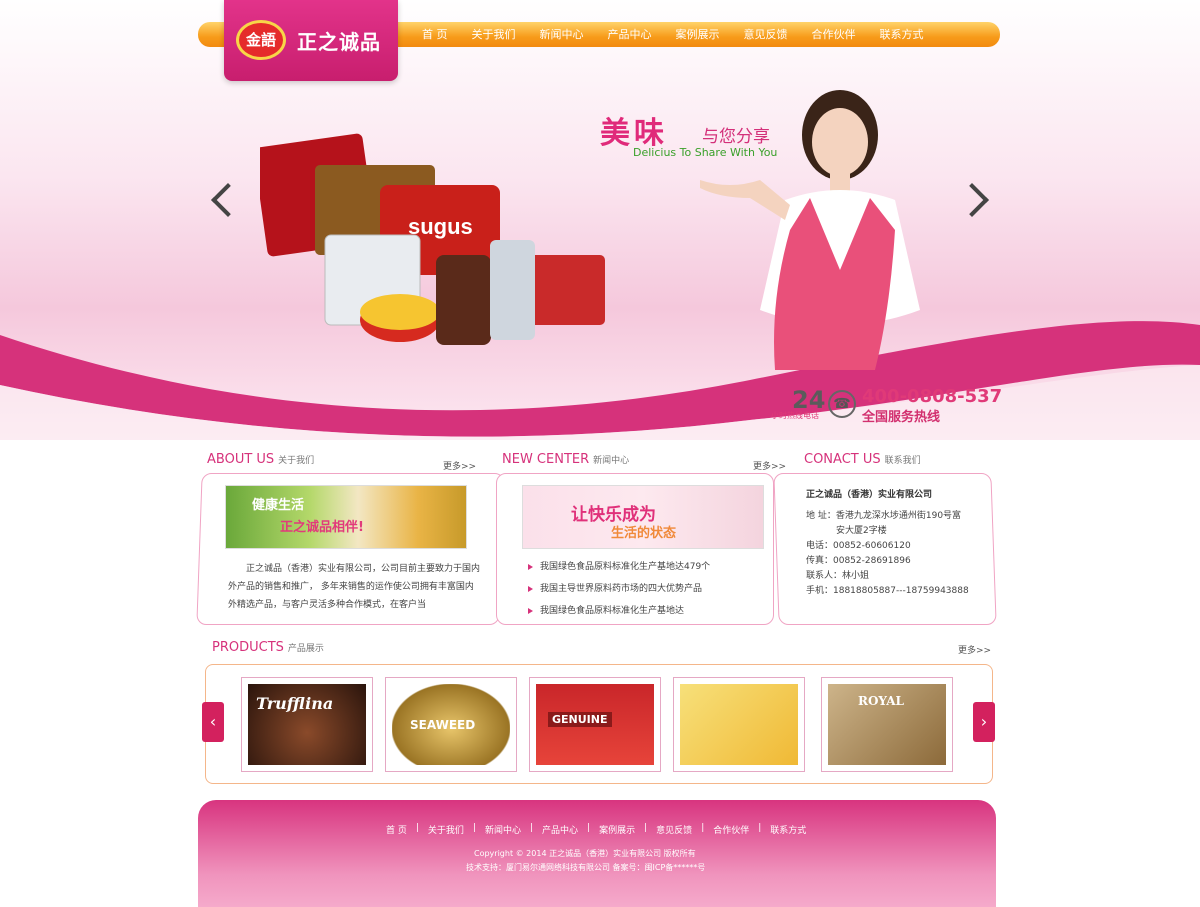  What do you see at coordinates (842, 404) in the screenshot?
I see `phone-icon: ☎` at bounding box center [842, 404].